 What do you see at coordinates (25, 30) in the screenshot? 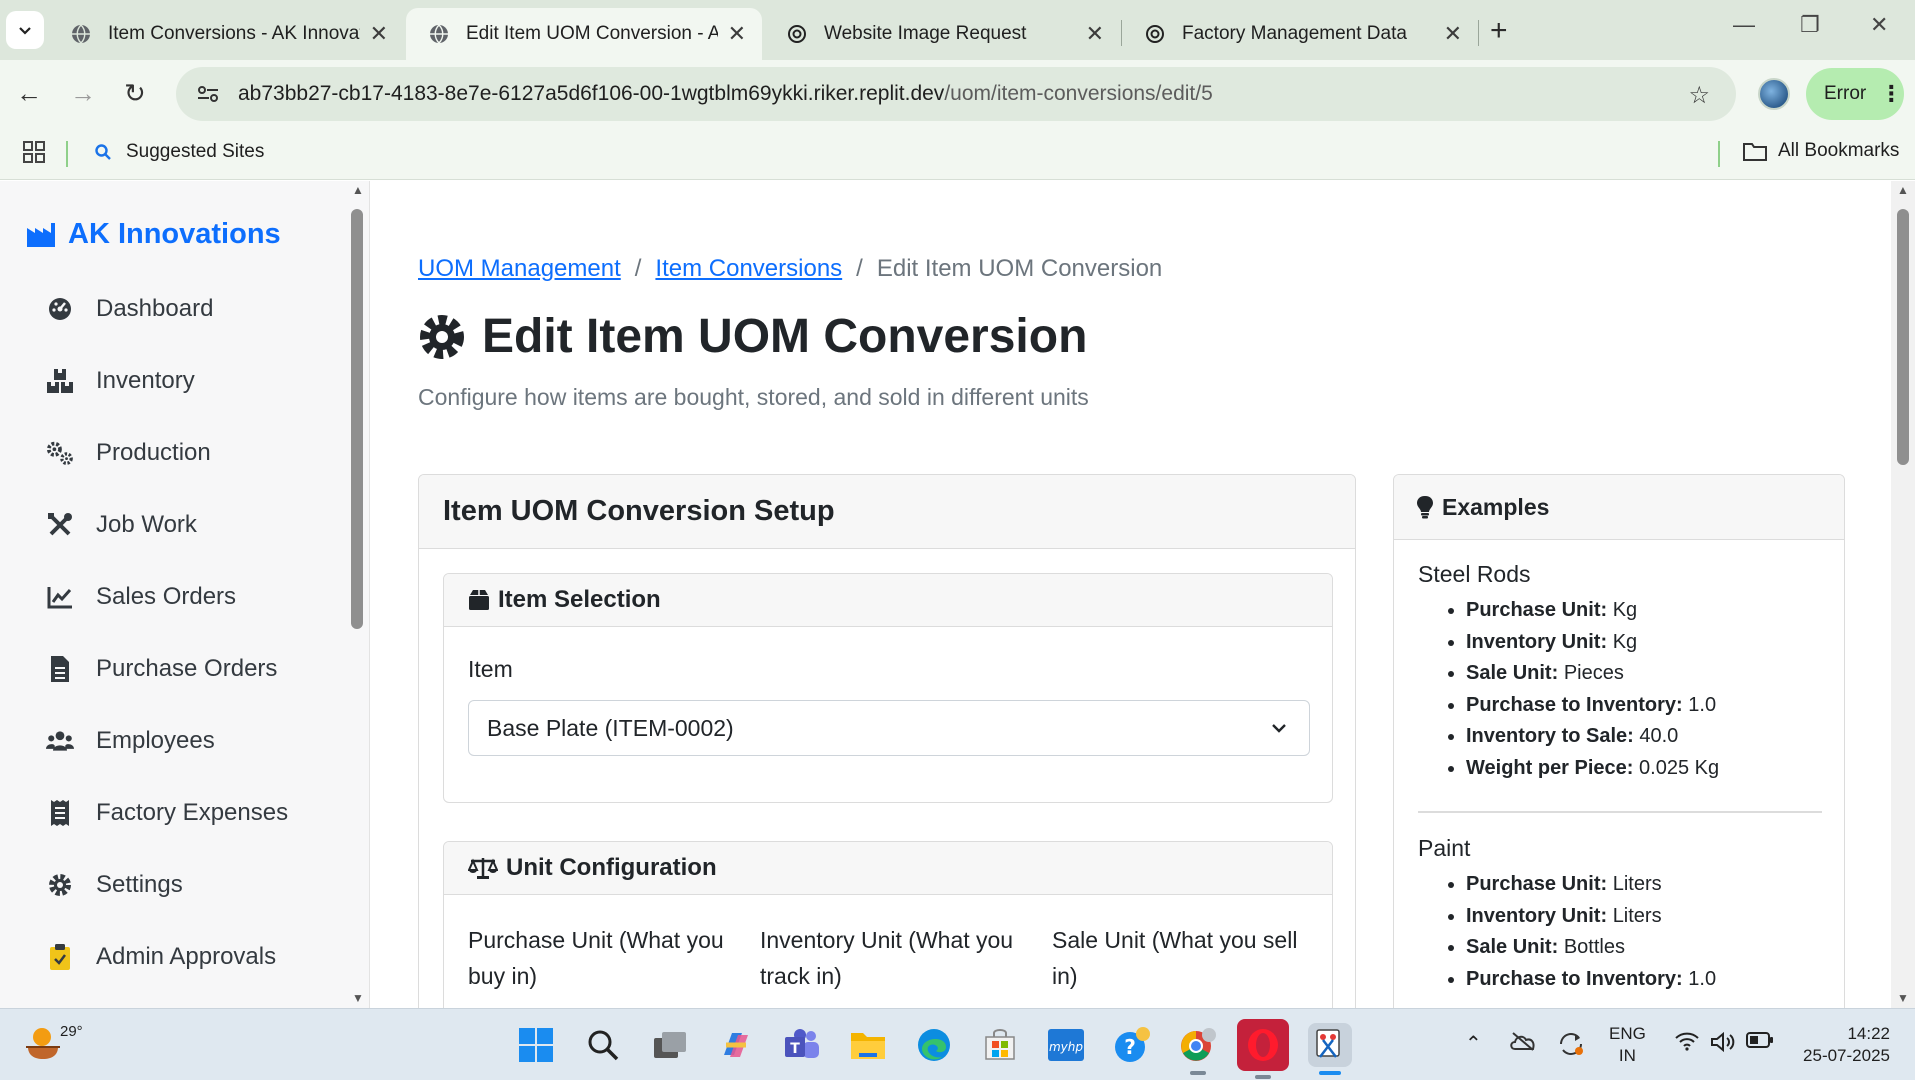
I see `tab-search-button` at bounding box center [25, 30].